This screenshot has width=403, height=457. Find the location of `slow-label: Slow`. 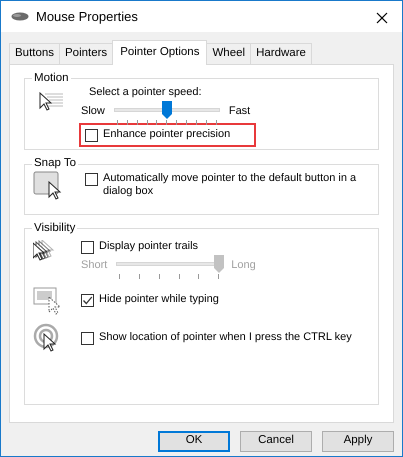

slow-label: Slow is located at coordinates (93, 112).